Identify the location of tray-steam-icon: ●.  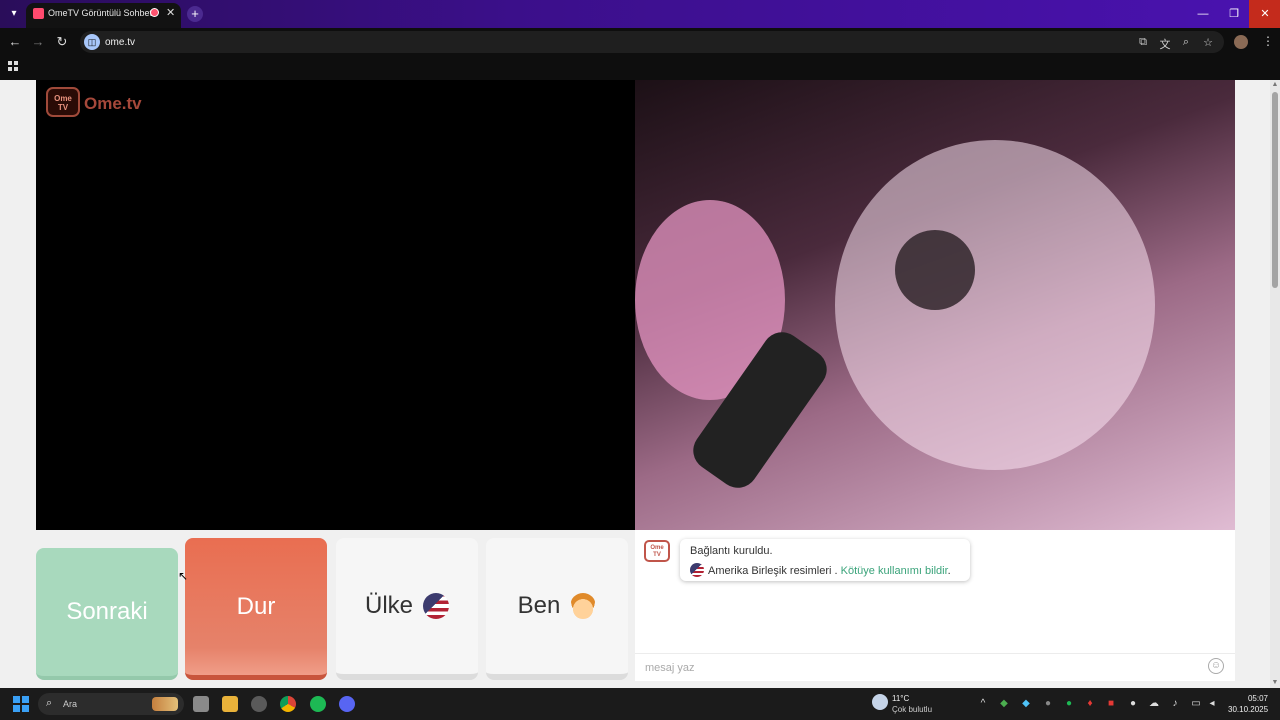
(1133, 703).